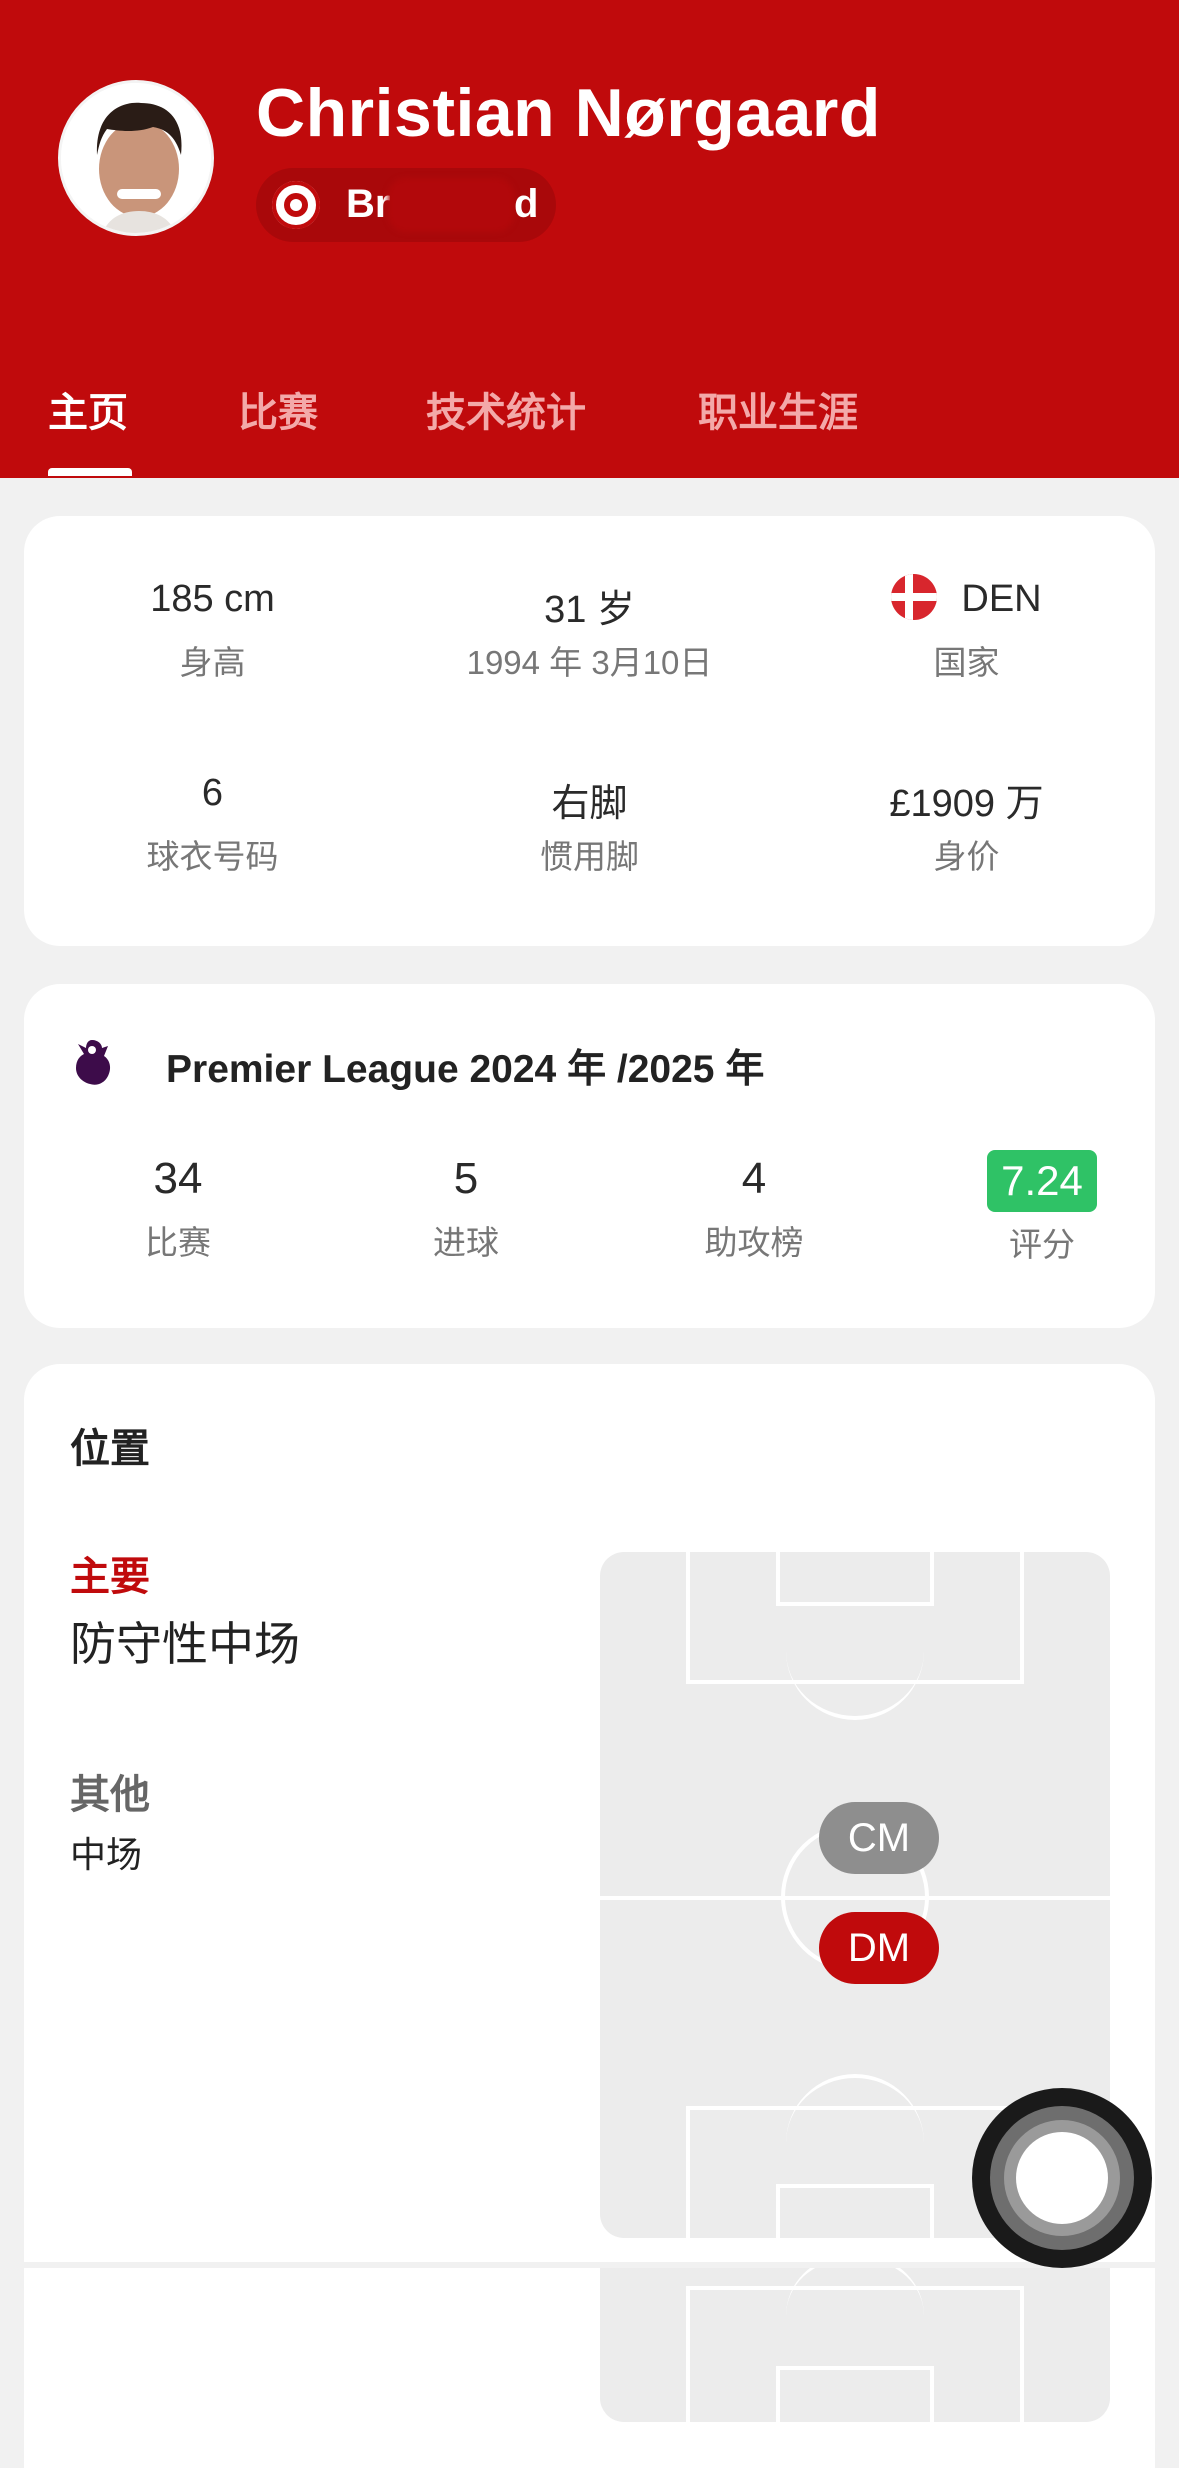 Image resolution: width=1179 pixels, height=2468 pixels. What do you see at coordinates (589, 2265) in the screenshot?
I see `content-divider` at bounding box center [589, 2265].